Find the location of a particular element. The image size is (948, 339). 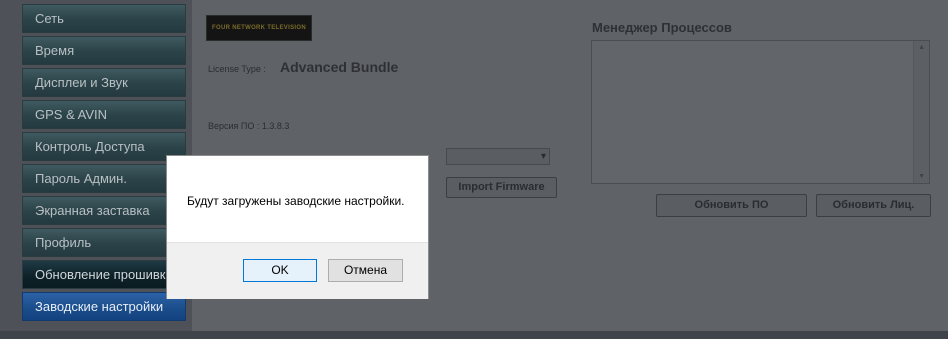

update-license-button: Обновить Лиц. is located at coordinates (873, 205).